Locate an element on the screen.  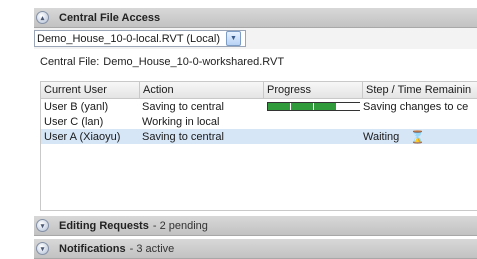
notifications-count: - 3 active is located at coordinates (152, 248).